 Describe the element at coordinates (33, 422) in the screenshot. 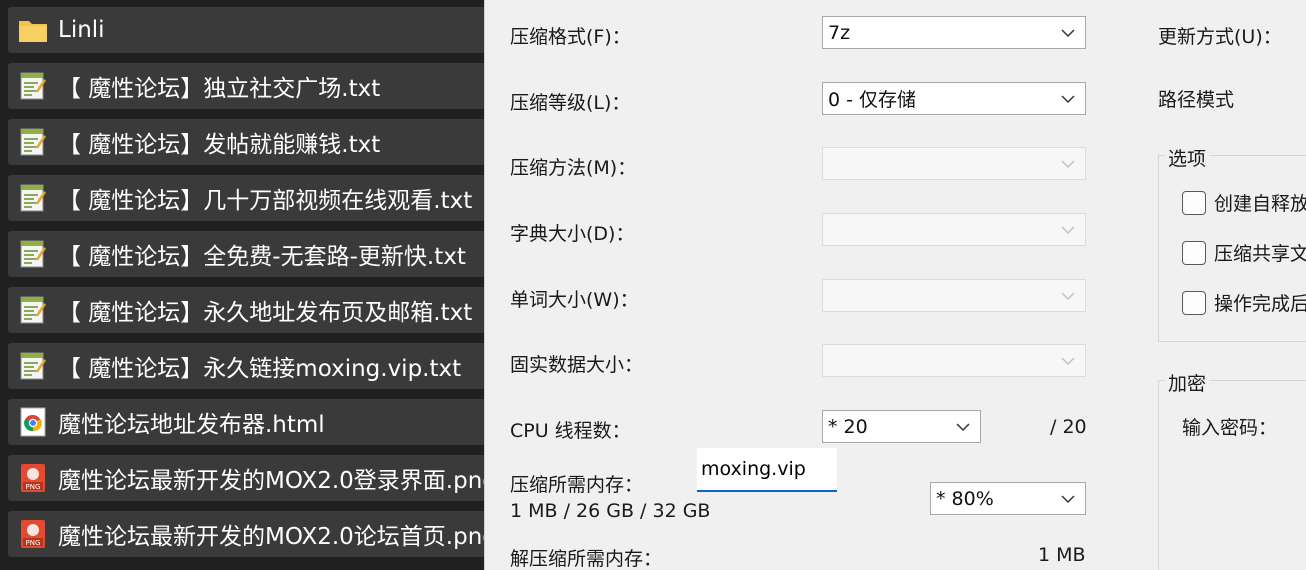

I see `chrome-html-icon` at that location.